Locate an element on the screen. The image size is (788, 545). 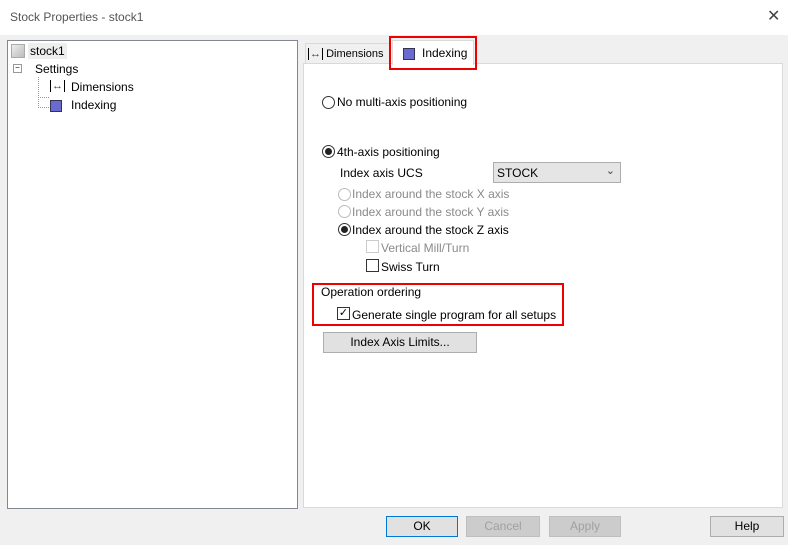
swiss-turn-checkbox is located at coordinates (372, 265).